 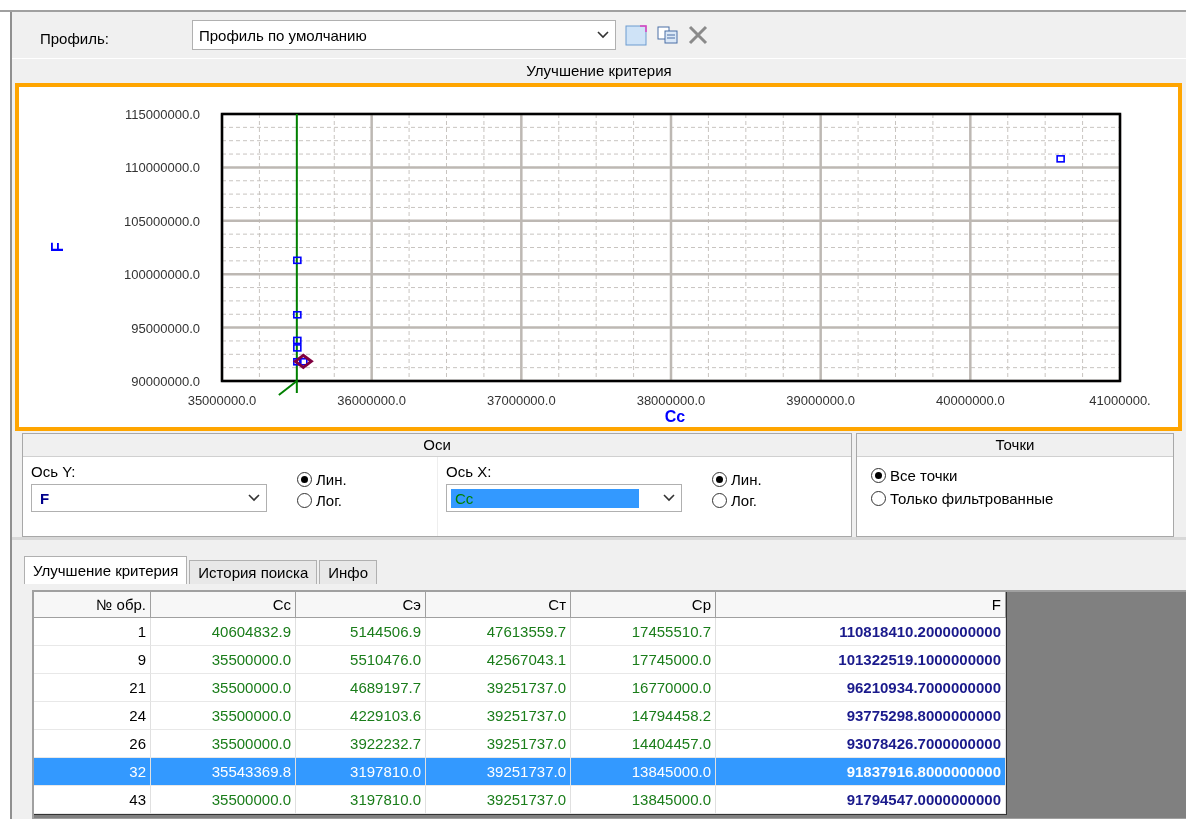 I want to click on x-tick-label: 41000000., so click(x=1120, y=400).